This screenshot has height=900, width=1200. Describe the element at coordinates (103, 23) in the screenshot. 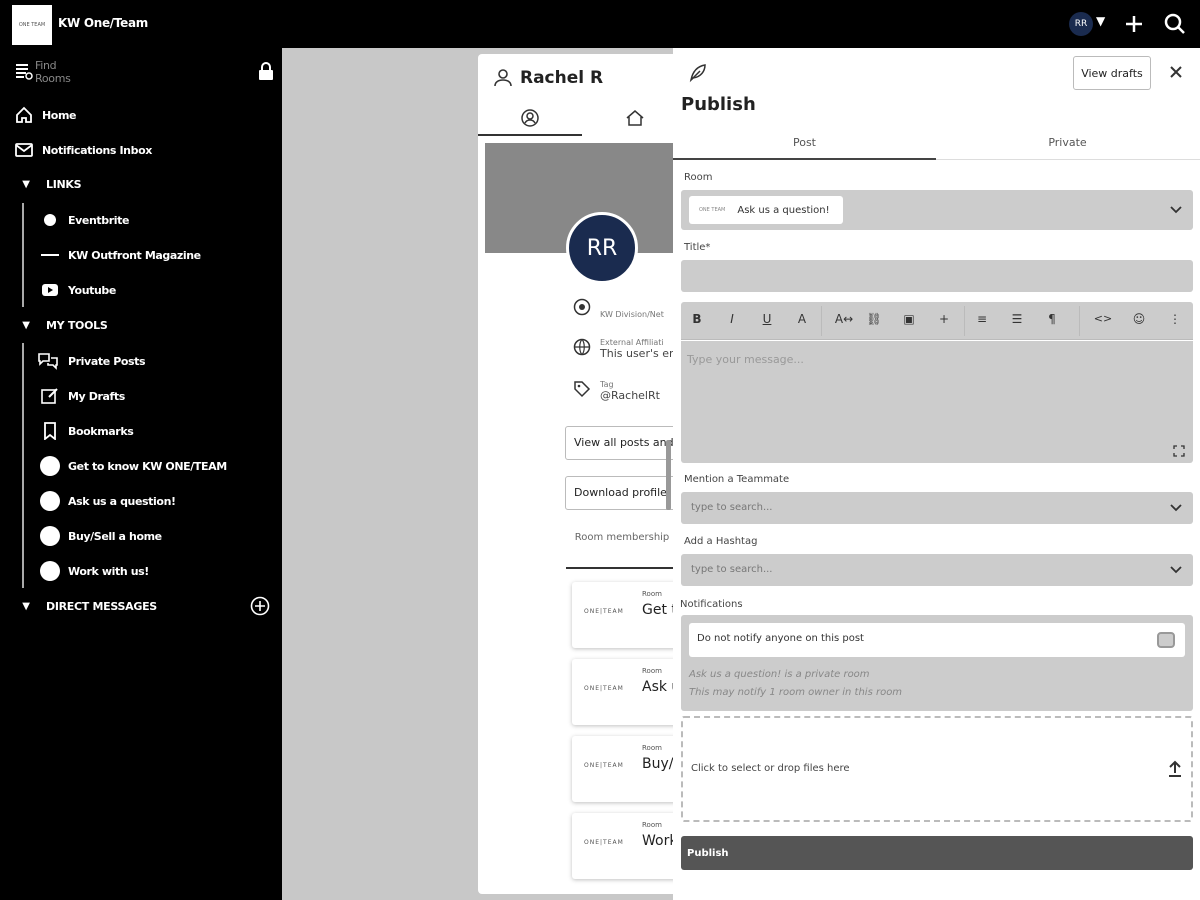

I see `app-title: KW One/Team` at that location.